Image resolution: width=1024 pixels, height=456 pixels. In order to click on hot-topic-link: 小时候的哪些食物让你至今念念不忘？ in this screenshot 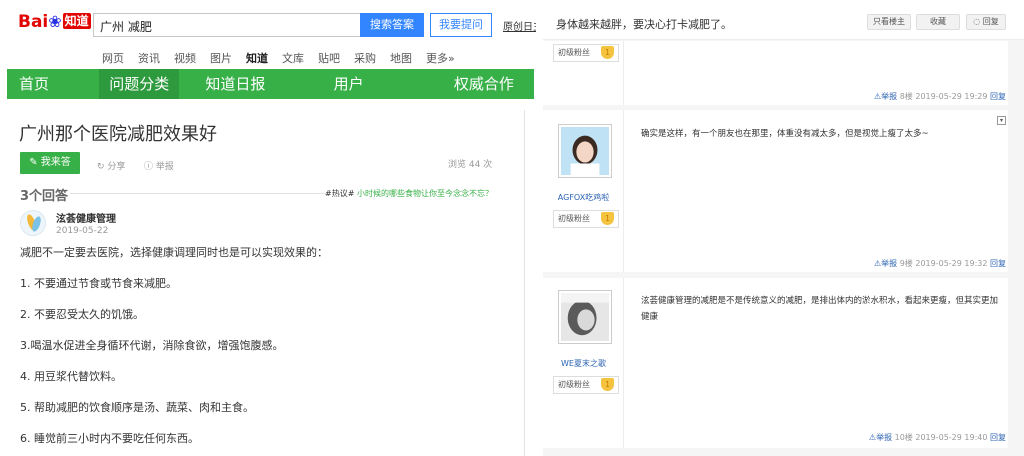, I will do `click(425, 193)`.